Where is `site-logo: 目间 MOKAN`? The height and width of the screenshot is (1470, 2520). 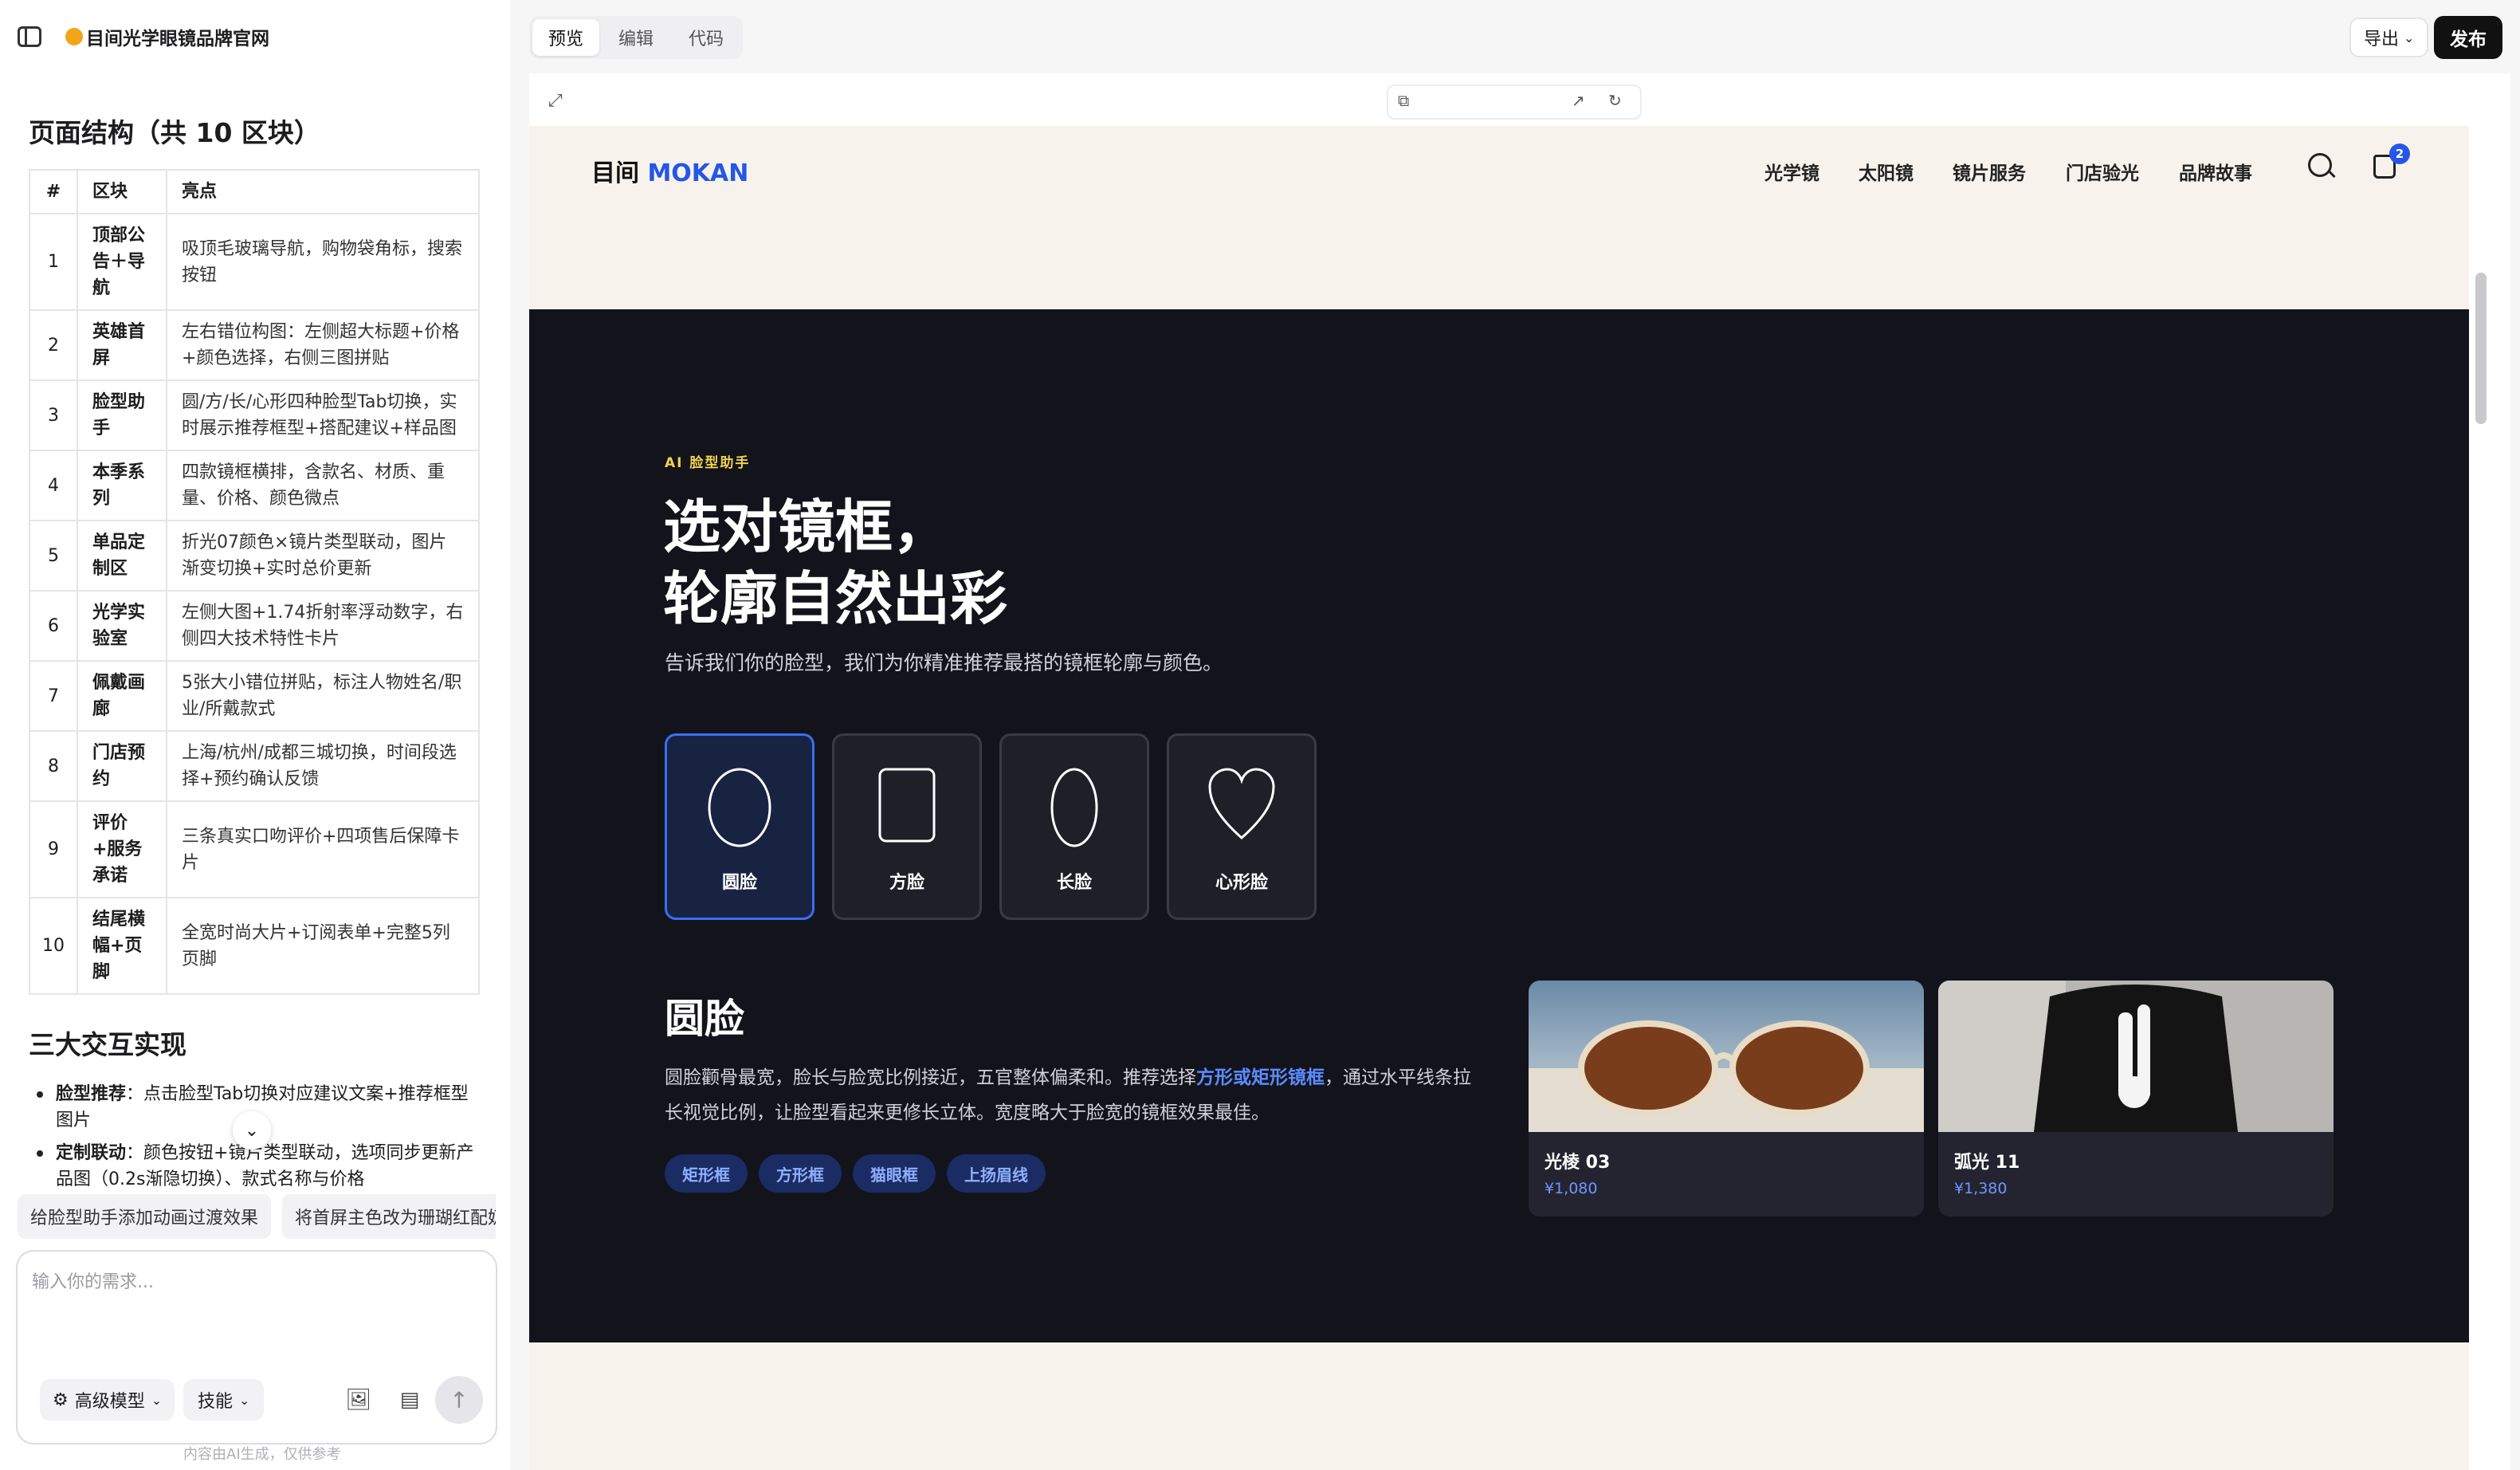 site-logo: 目间 MOKAN is located at coordinates (669, 171).